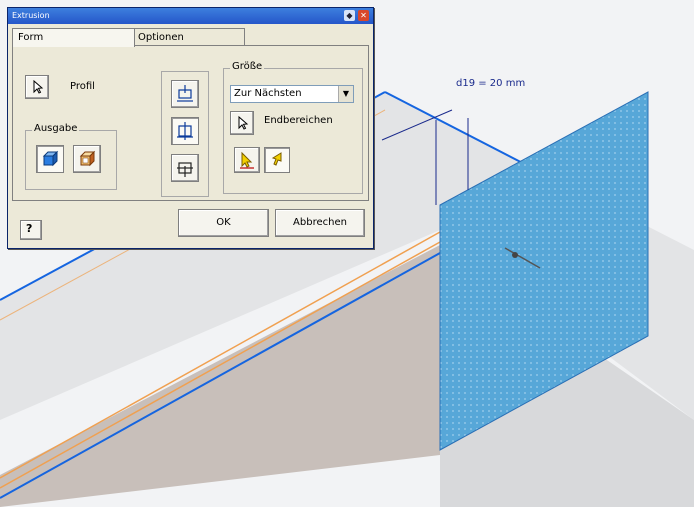 The image size is (694, 507). I want to click on extent-dropdown: Zur Nächsten ▼, so click(292, 94).